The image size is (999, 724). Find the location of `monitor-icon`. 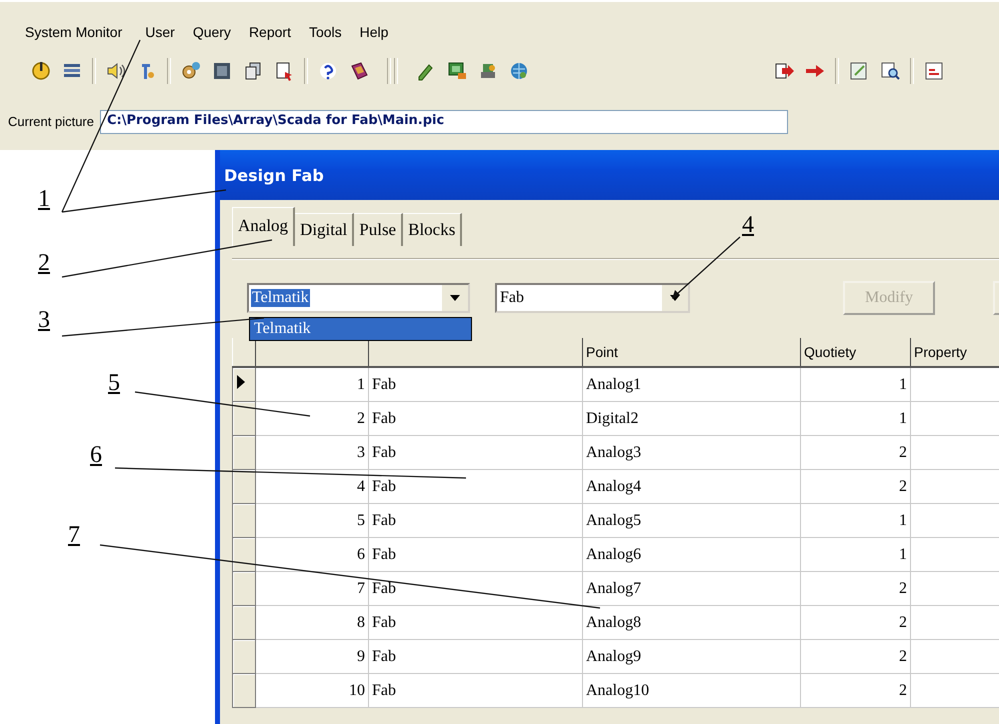

monitor-icon is located at coordinates (457, 71).